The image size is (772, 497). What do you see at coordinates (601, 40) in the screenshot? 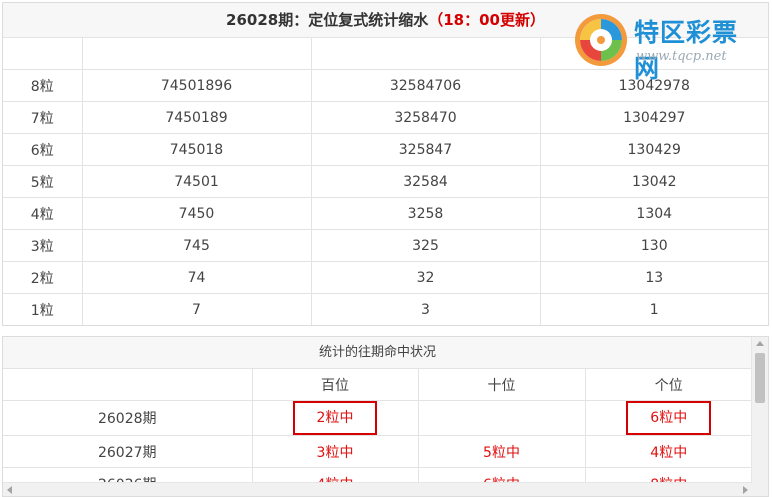
I see `logo-swirl-icon` at bounding box center [601, 40].